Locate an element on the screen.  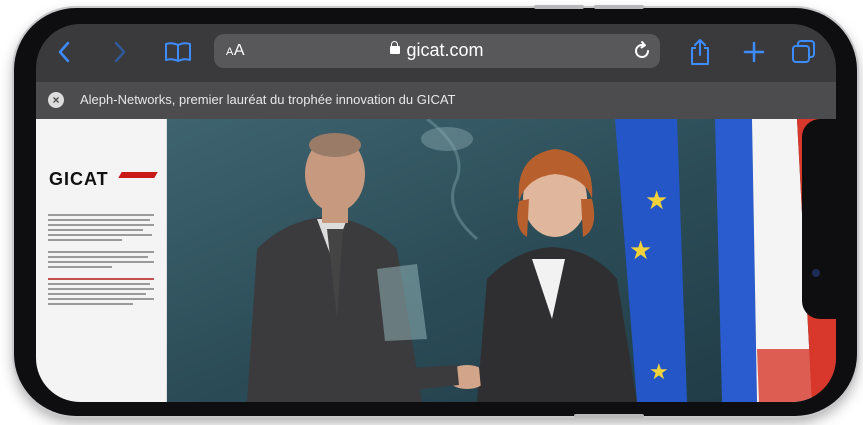
gicat-logo: GICAT is located at coordinates (79, 179).